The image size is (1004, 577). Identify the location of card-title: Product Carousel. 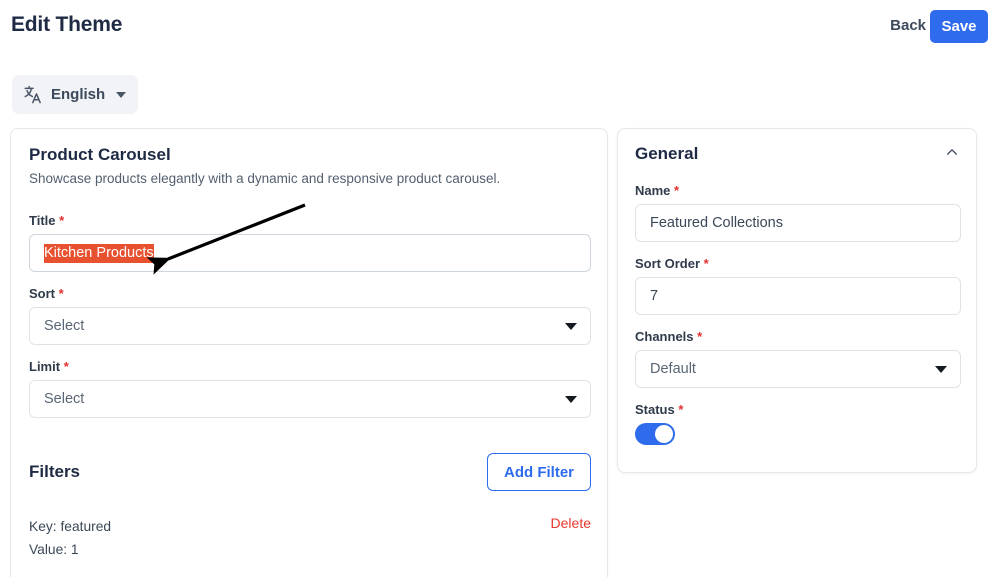
(100, 154).